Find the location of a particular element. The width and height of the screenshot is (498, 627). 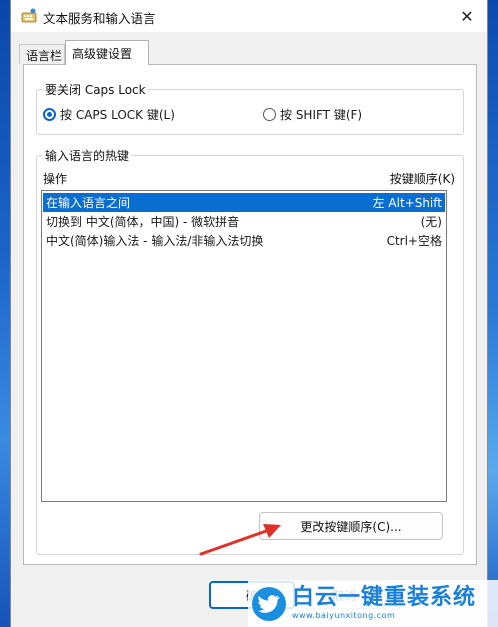

close-button: ✕ is located at coordinates (467, 16).